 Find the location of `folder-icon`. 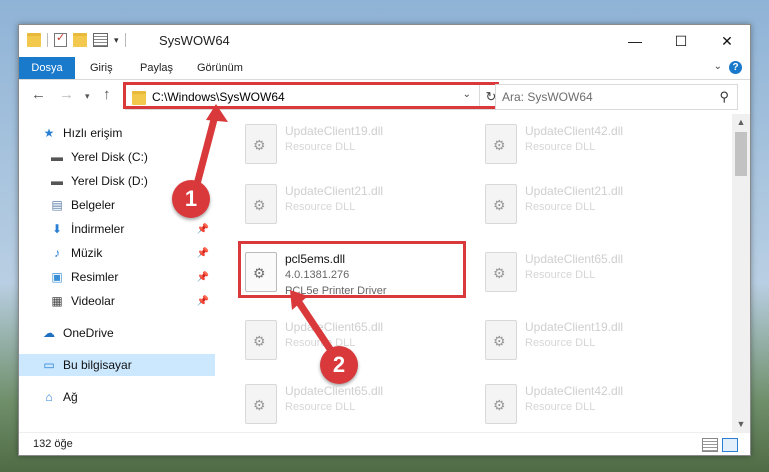

folder-icon is located at coordinates (34, 40).